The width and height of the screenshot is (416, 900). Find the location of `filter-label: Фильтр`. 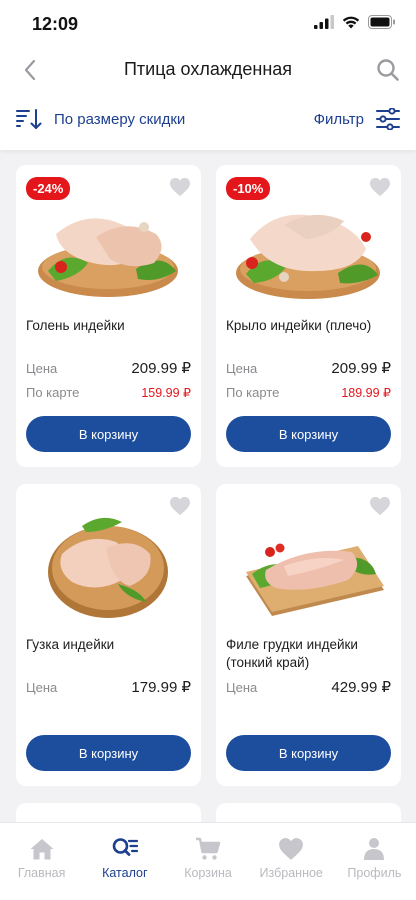

filter-label: Фильтр is located at coordinates (338, 119).